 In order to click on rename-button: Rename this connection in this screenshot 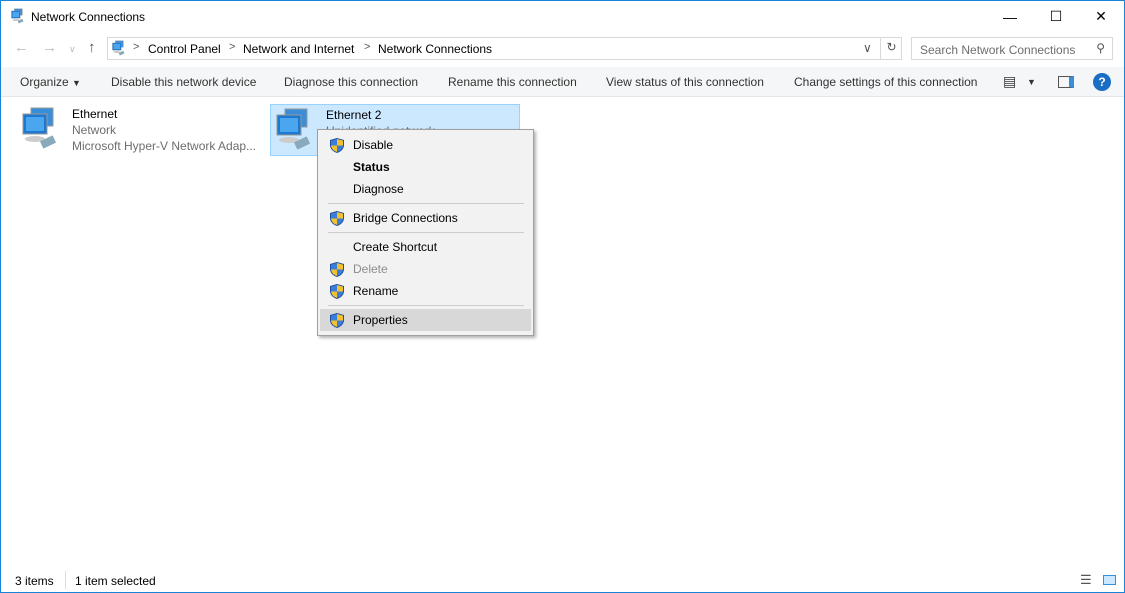, I will do `click(512, 82)`.